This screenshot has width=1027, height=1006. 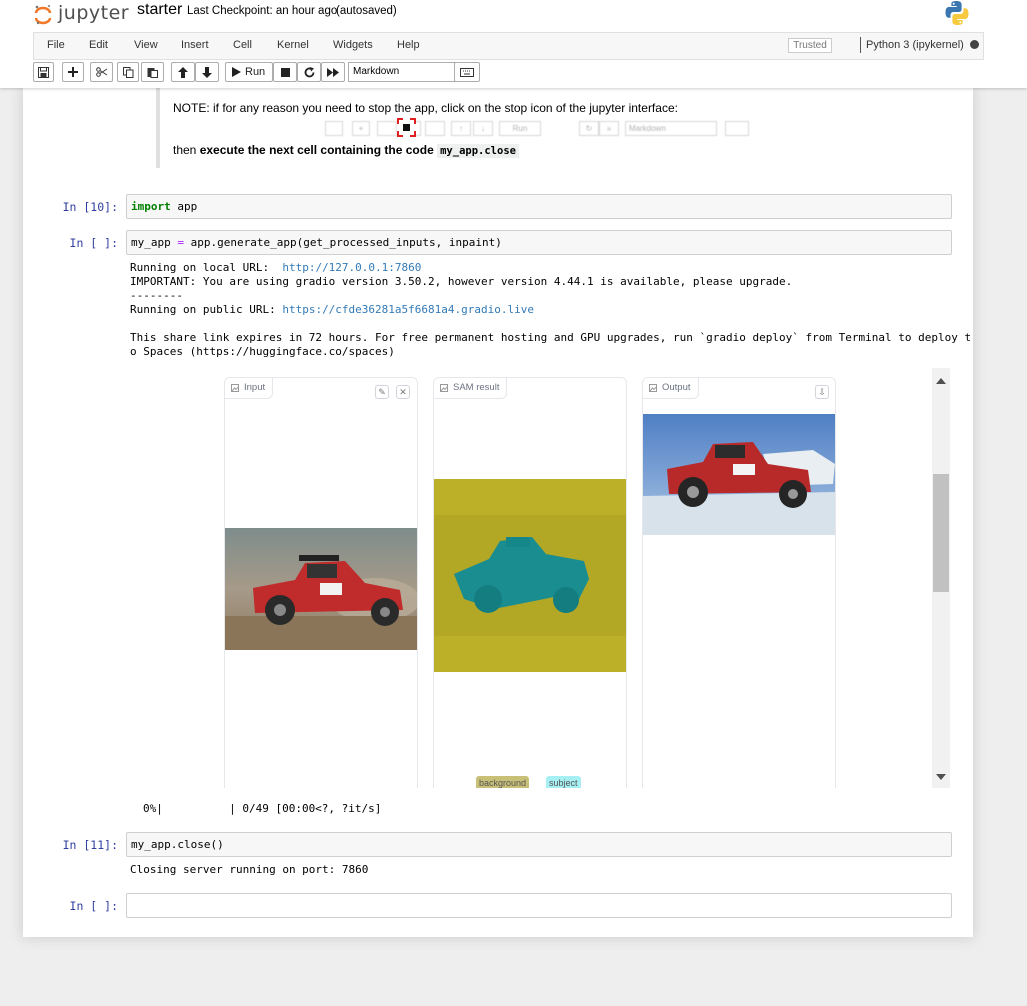 I want to click on sam-result-panel: SAM result background subject, so click(x=530, y=582).